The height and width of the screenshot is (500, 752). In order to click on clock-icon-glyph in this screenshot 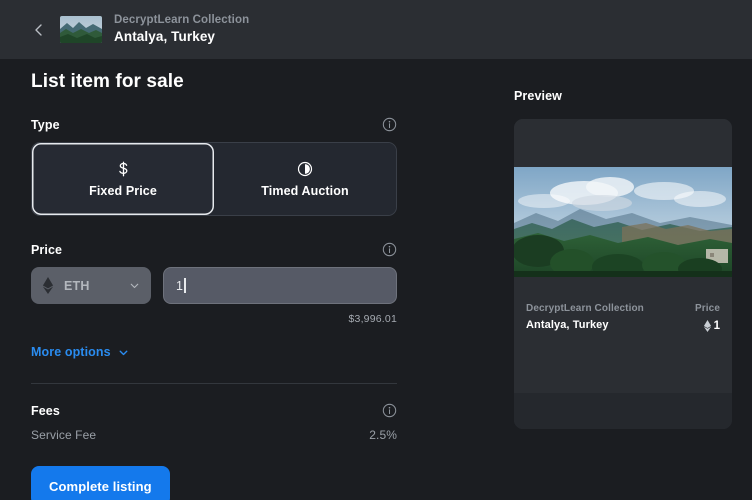, I will do `click(305, 168)`.